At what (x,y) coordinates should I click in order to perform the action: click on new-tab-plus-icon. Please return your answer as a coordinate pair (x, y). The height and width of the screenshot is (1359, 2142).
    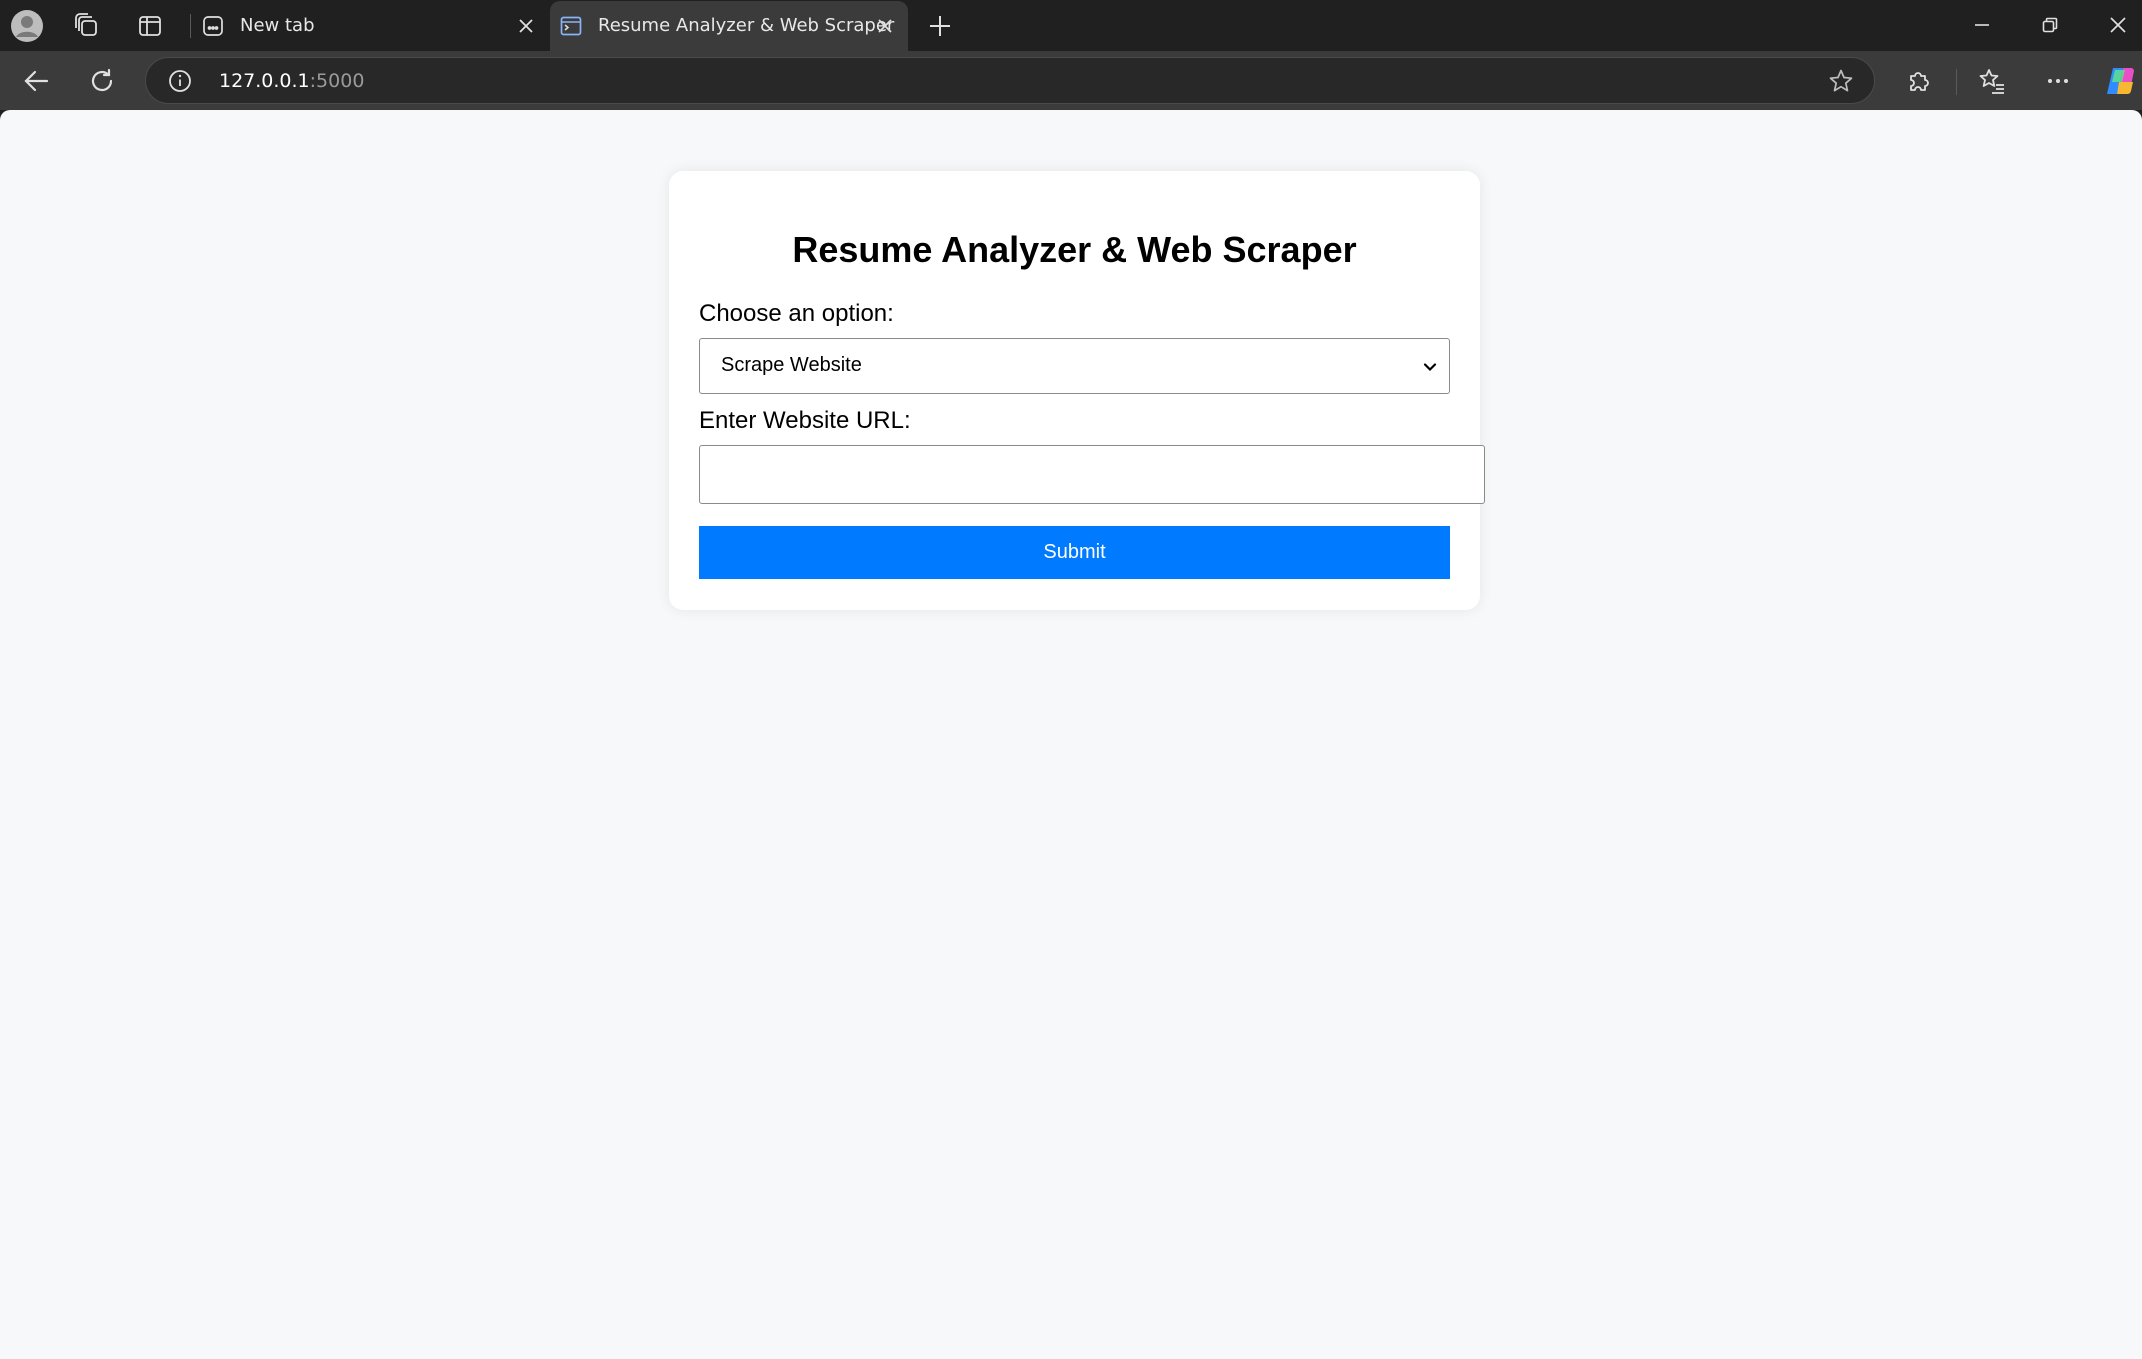
    Looking at the image, I should click on (940, 26).